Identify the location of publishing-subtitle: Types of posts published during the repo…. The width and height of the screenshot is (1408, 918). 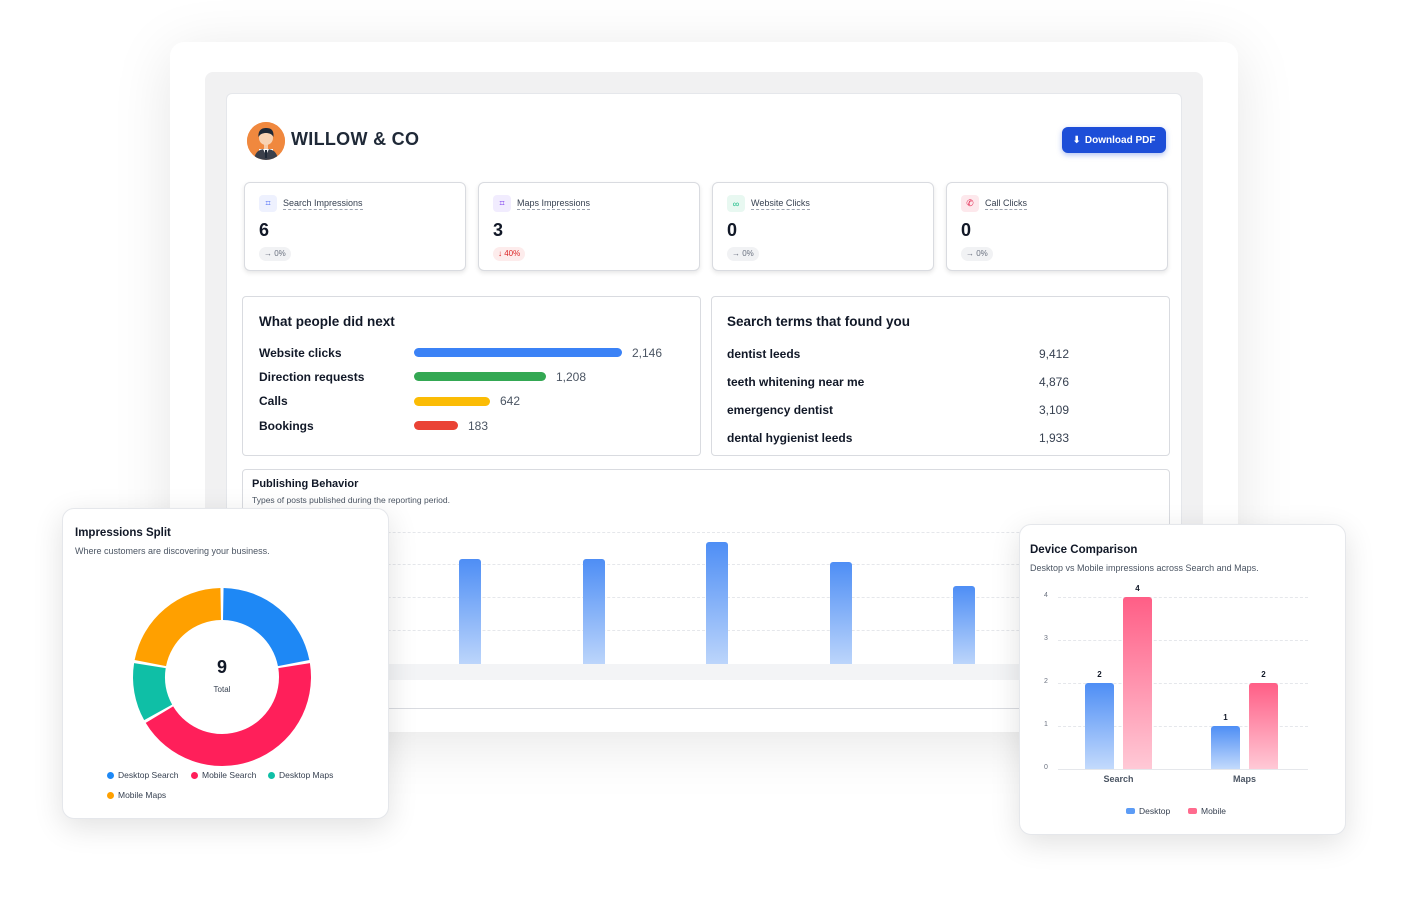
(351, 500).